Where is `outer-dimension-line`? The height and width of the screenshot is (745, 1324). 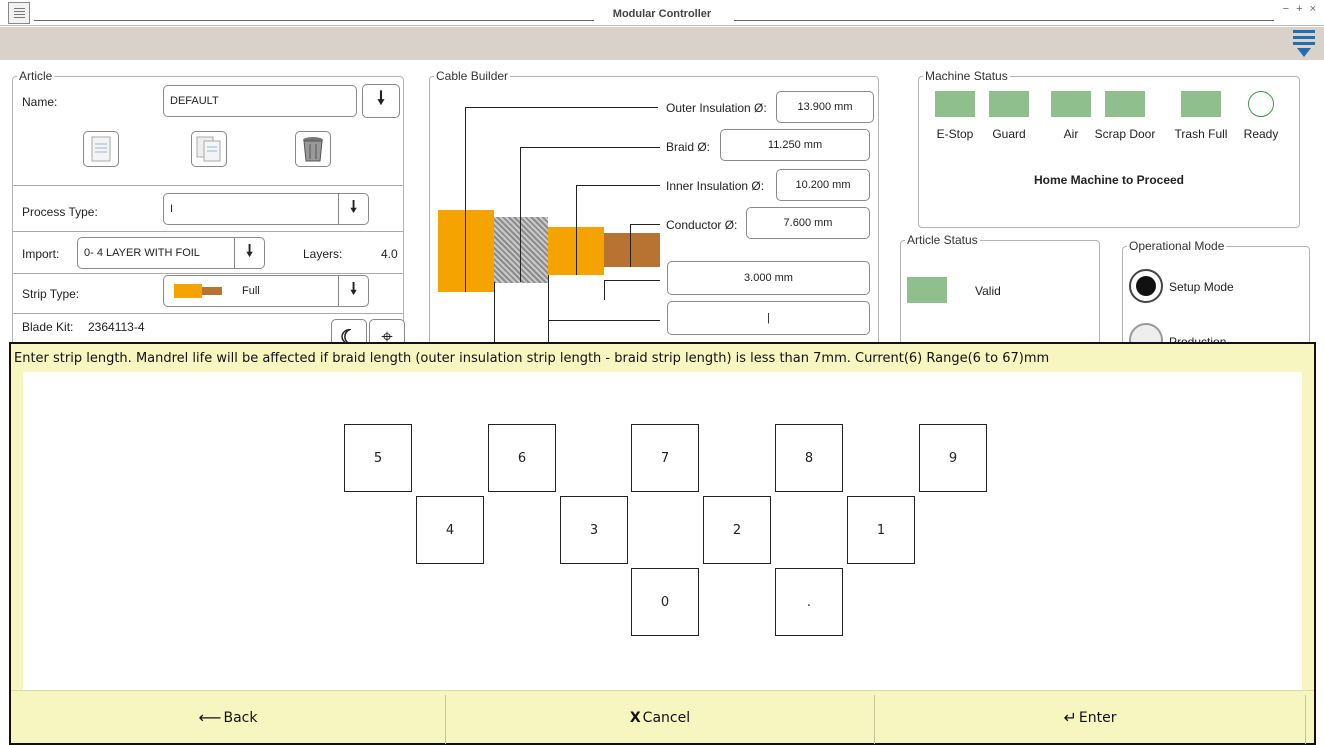
outer-dimension-line is located at coordinates (465, 199).